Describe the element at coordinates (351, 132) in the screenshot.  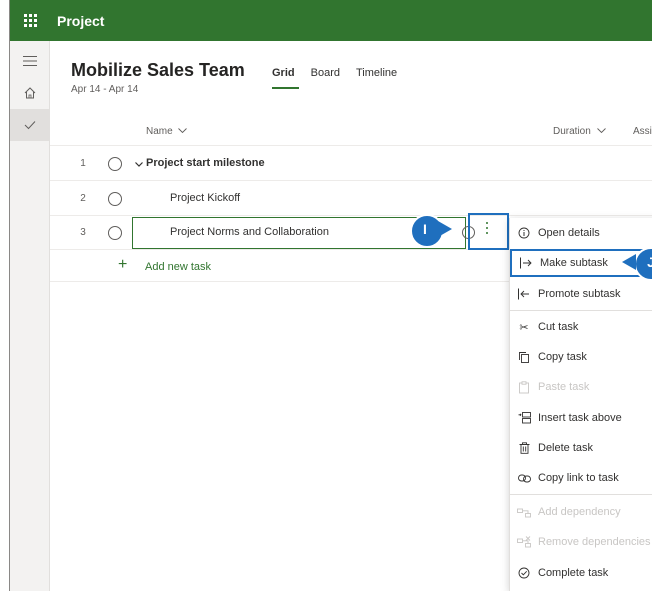
I see `grid-header: Name Duration Assi` at that location.